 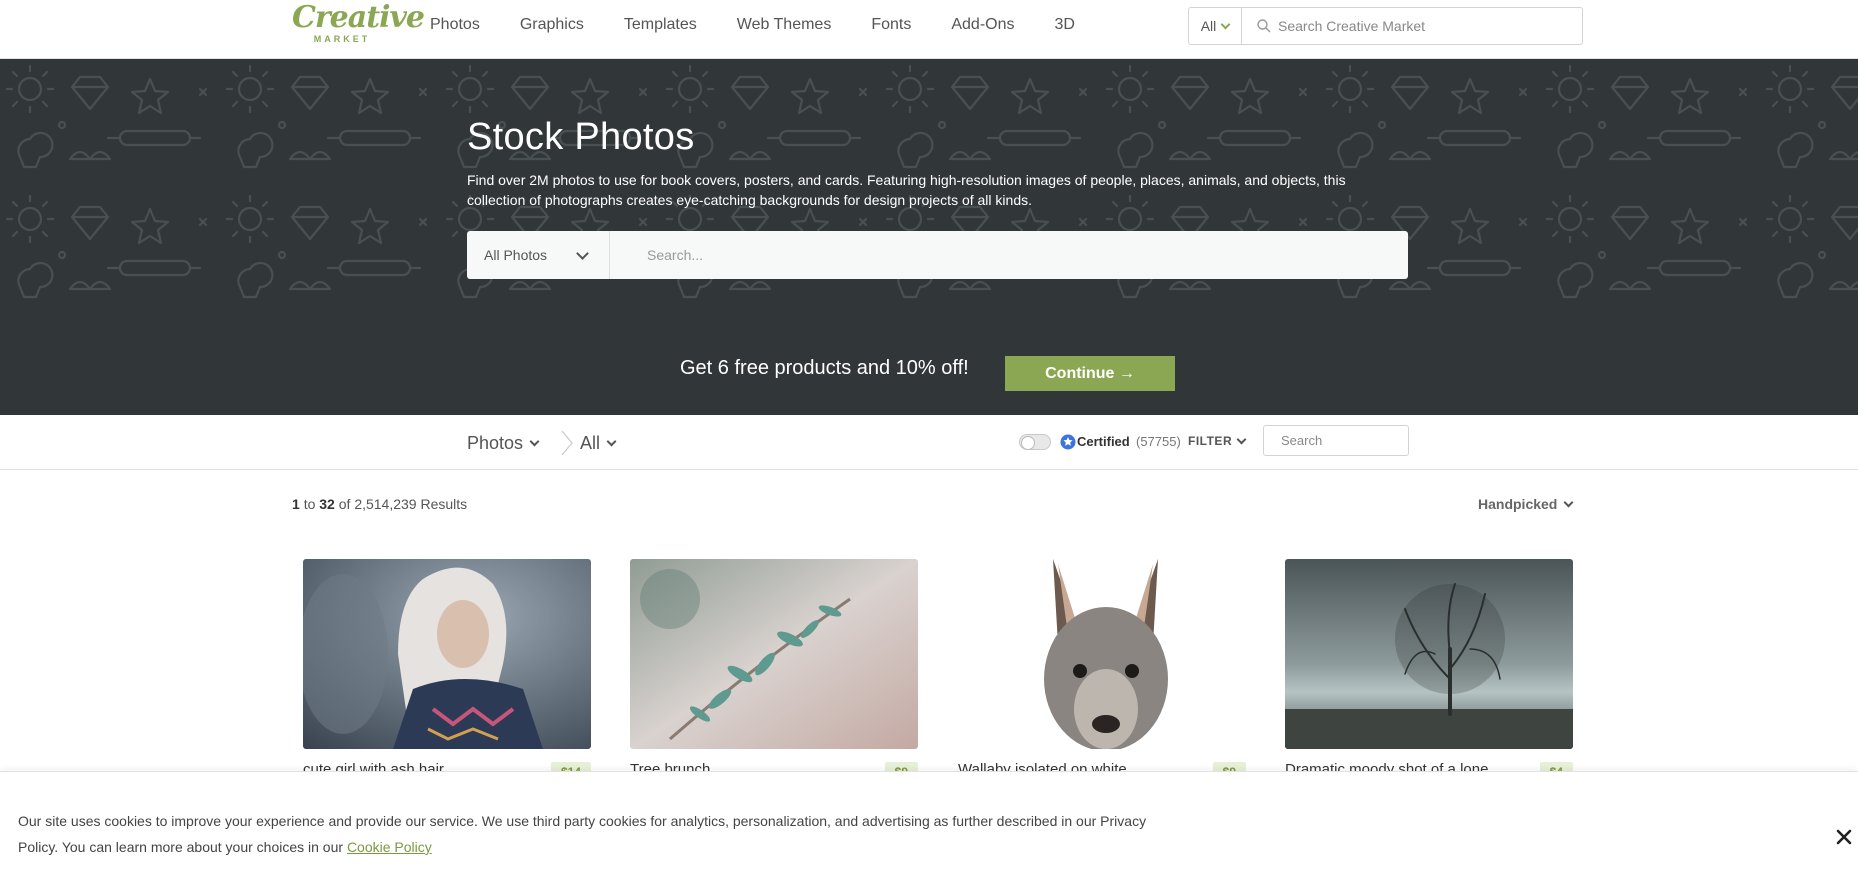 What do you see at coordinates (309, 504) in the screenshot?
I see `results-to-word: to` at bounding box center [309, 504].